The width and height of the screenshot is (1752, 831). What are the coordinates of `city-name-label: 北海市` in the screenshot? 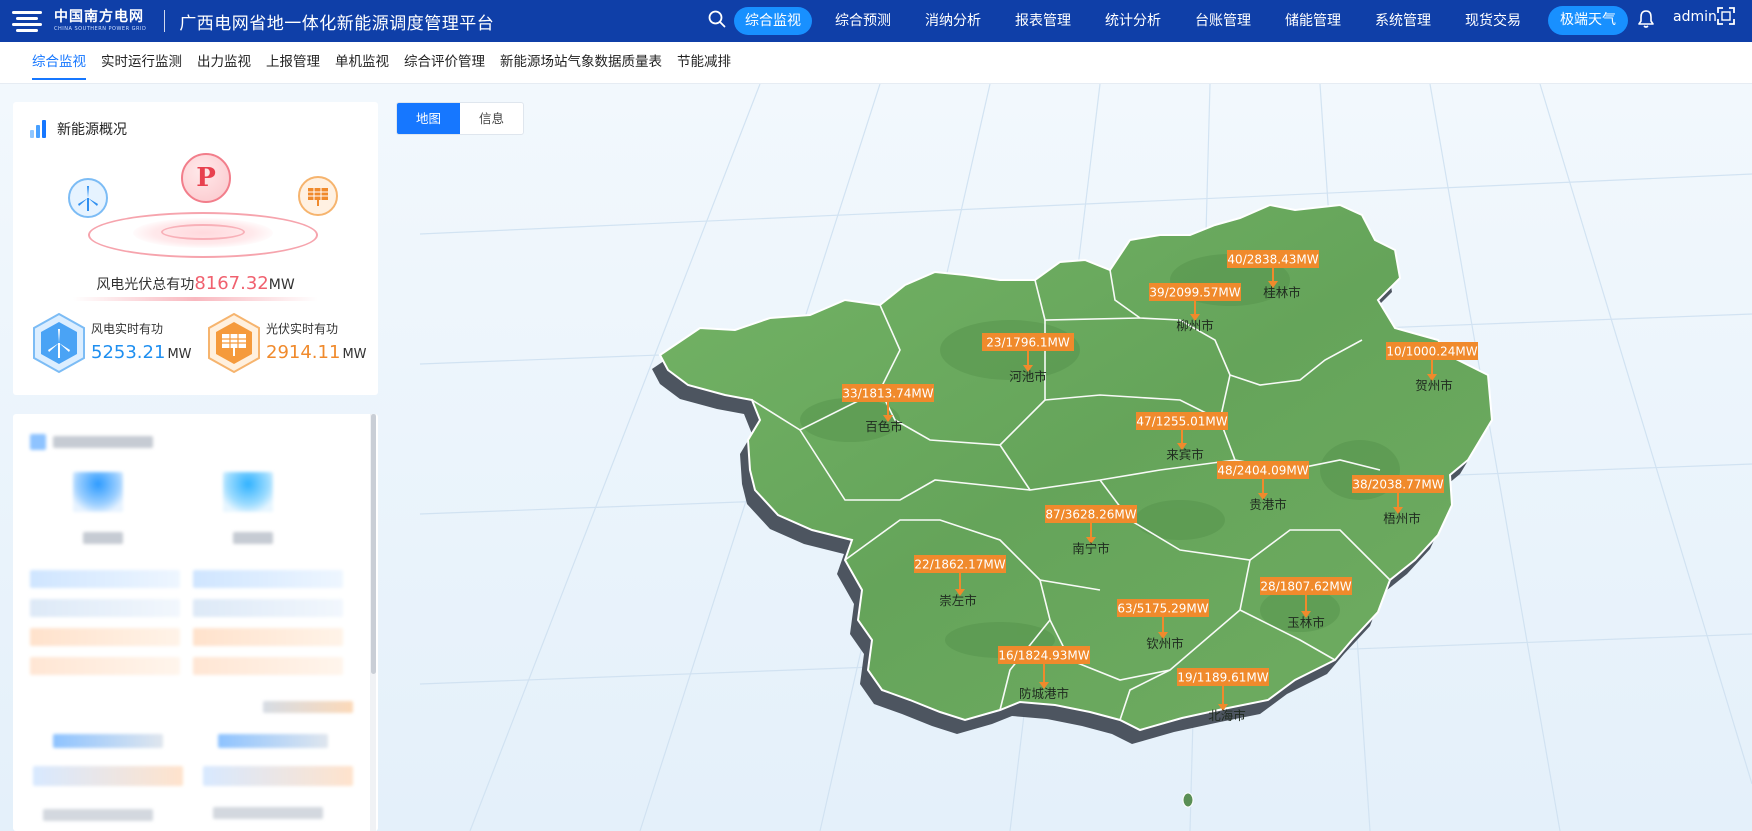 It's located at (1227, 715).